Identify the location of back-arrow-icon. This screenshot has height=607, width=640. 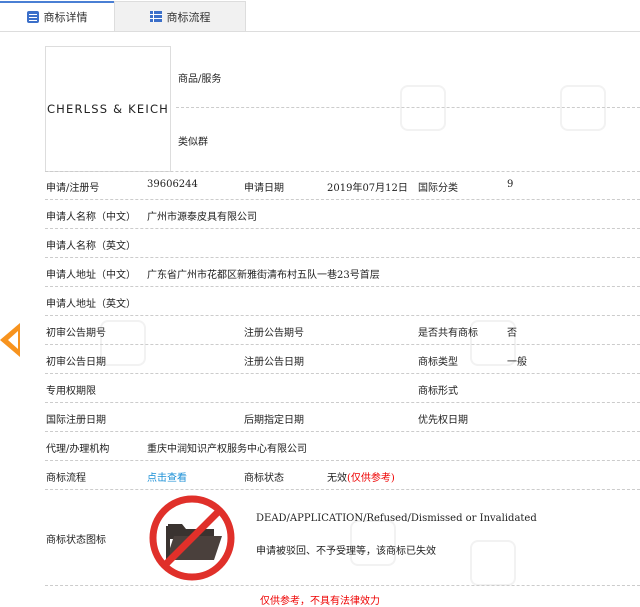
(10, 340).